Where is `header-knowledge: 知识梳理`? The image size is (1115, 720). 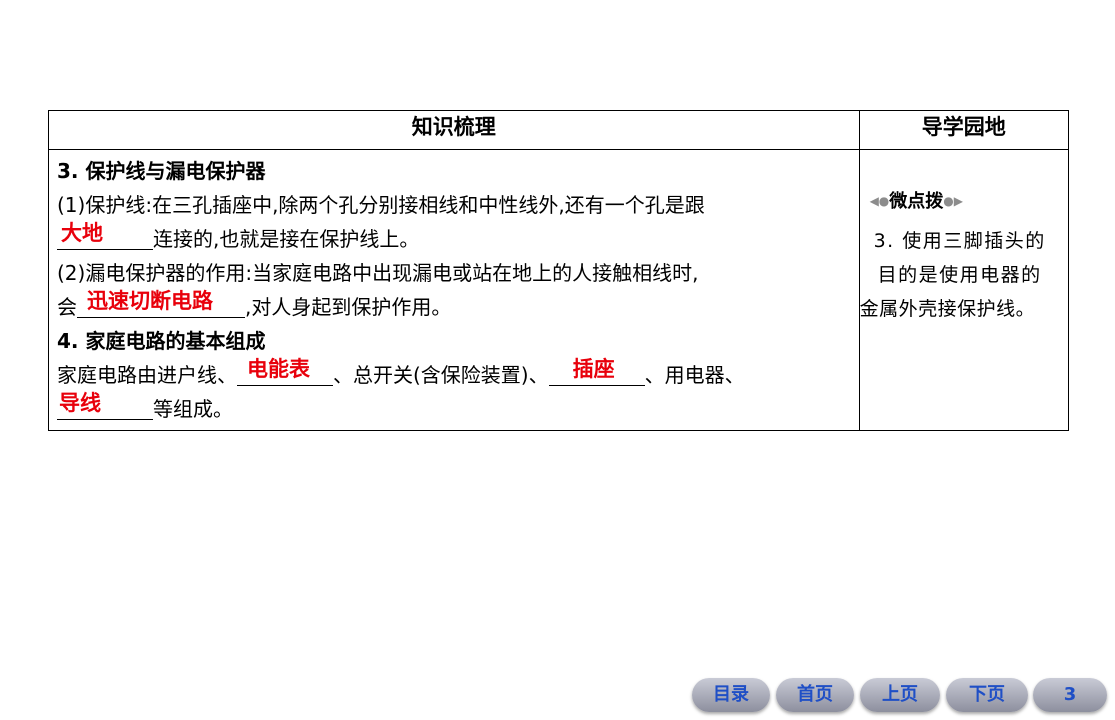 header-knowledge: 知识梳理 is located at coordinates (454, 130).